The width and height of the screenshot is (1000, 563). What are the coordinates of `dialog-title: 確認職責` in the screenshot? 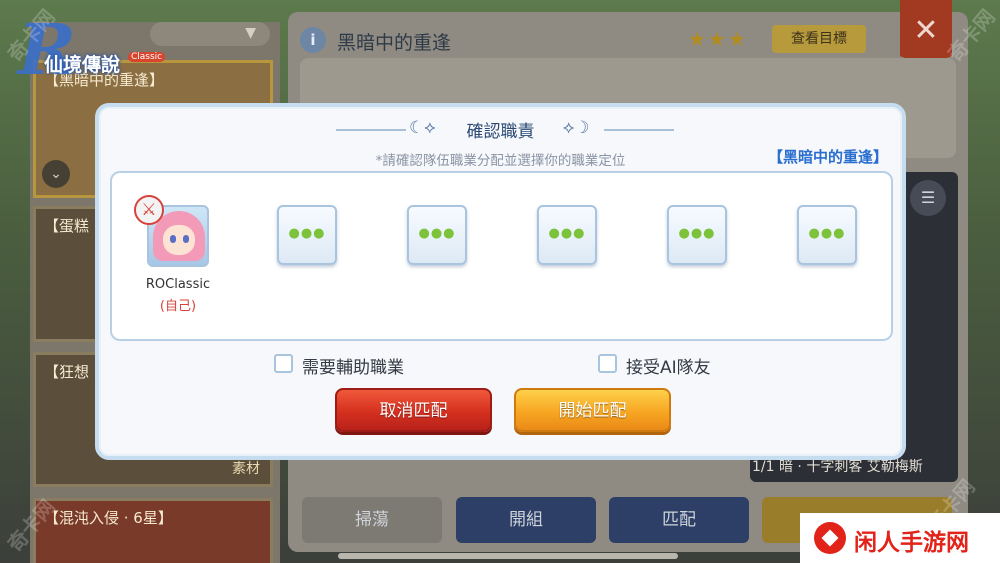 It's located at (500, 132).